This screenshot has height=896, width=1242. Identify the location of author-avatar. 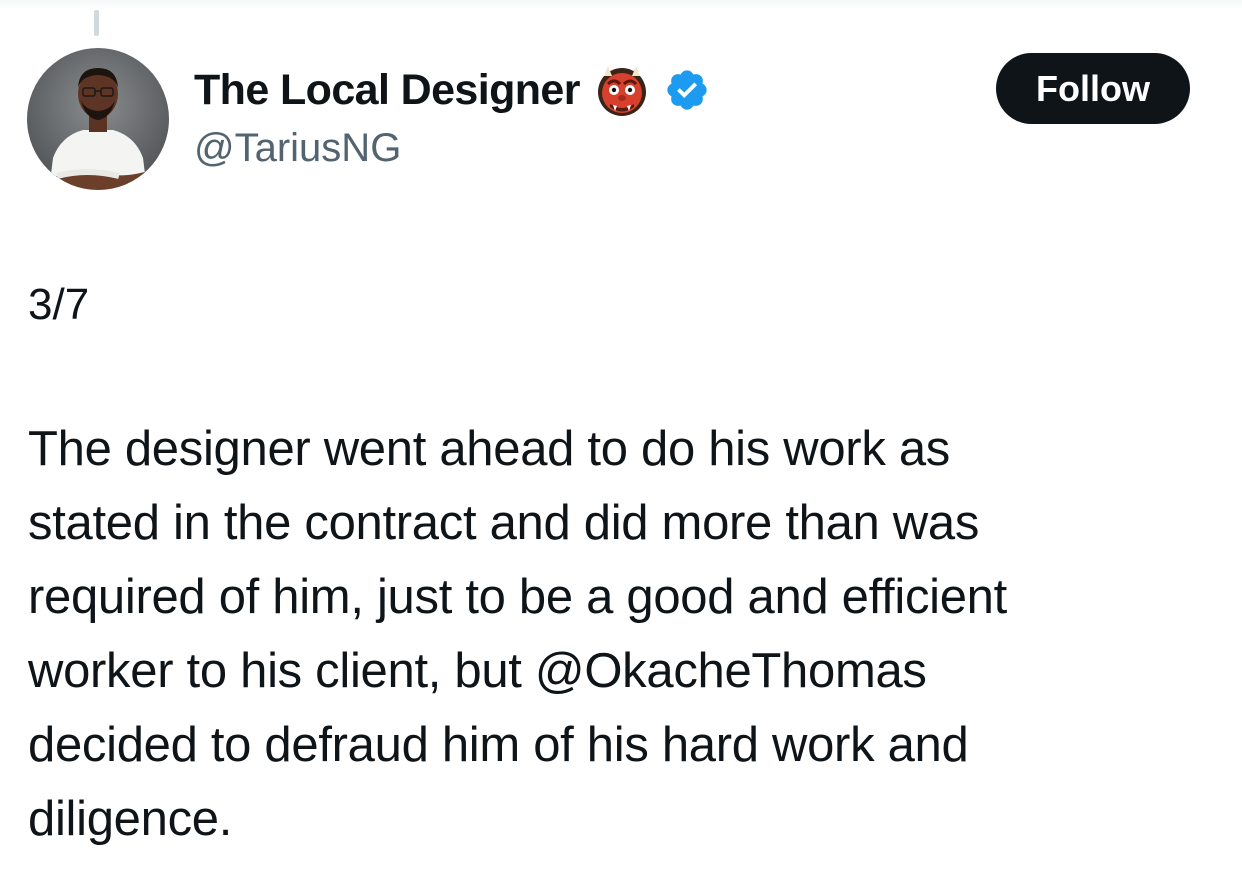
(98, 119).